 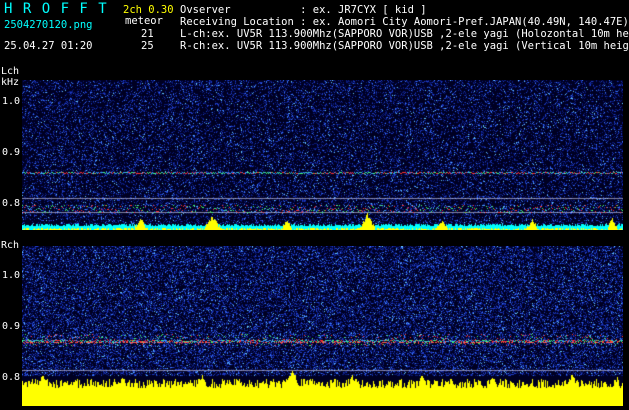 I want to click on lch-channel-label: Lch, so click(x=10, y=71).